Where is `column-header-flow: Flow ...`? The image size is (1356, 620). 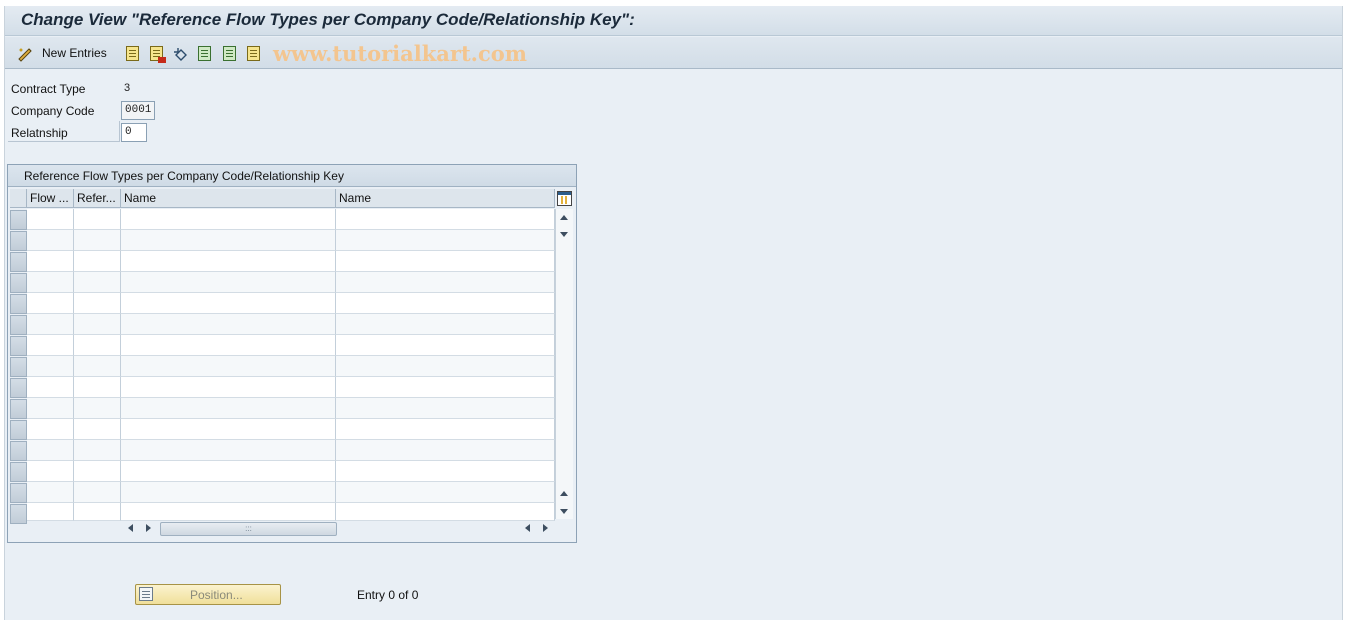
column-header-flow: Flow ... is located at coordinates (50, 198).